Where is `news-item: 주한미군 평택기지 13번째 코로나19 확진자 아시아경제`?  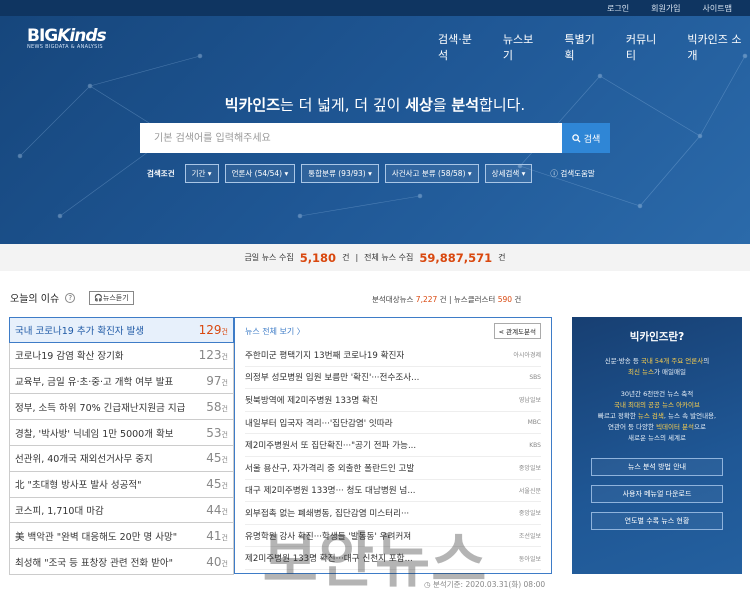
news-item: 주한미군 평택기지 13번째 코로나19 확진자 아시아경제 is located at coordinates (393, 355).